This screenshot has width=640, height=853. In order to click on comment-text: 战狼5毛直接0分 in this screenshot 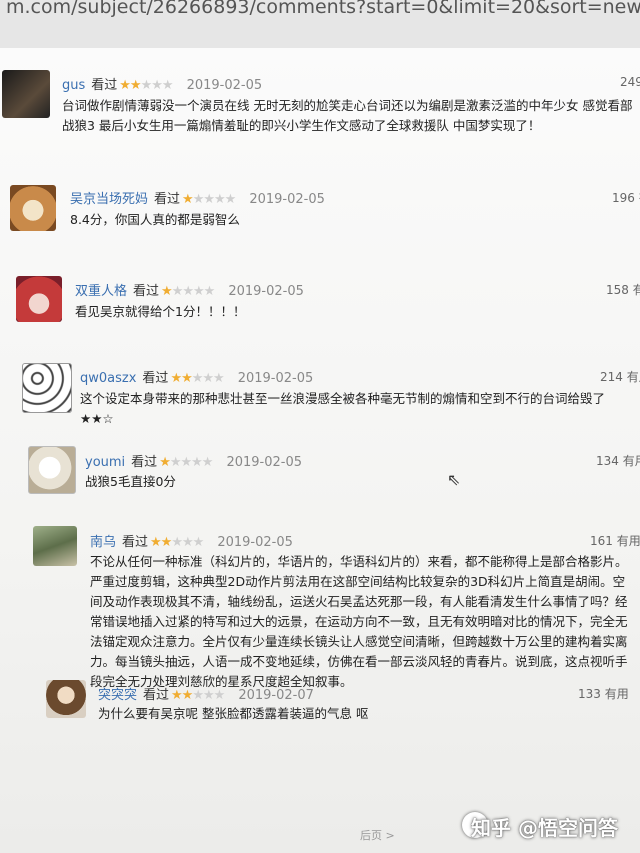, I will do `click(130, 481)`.